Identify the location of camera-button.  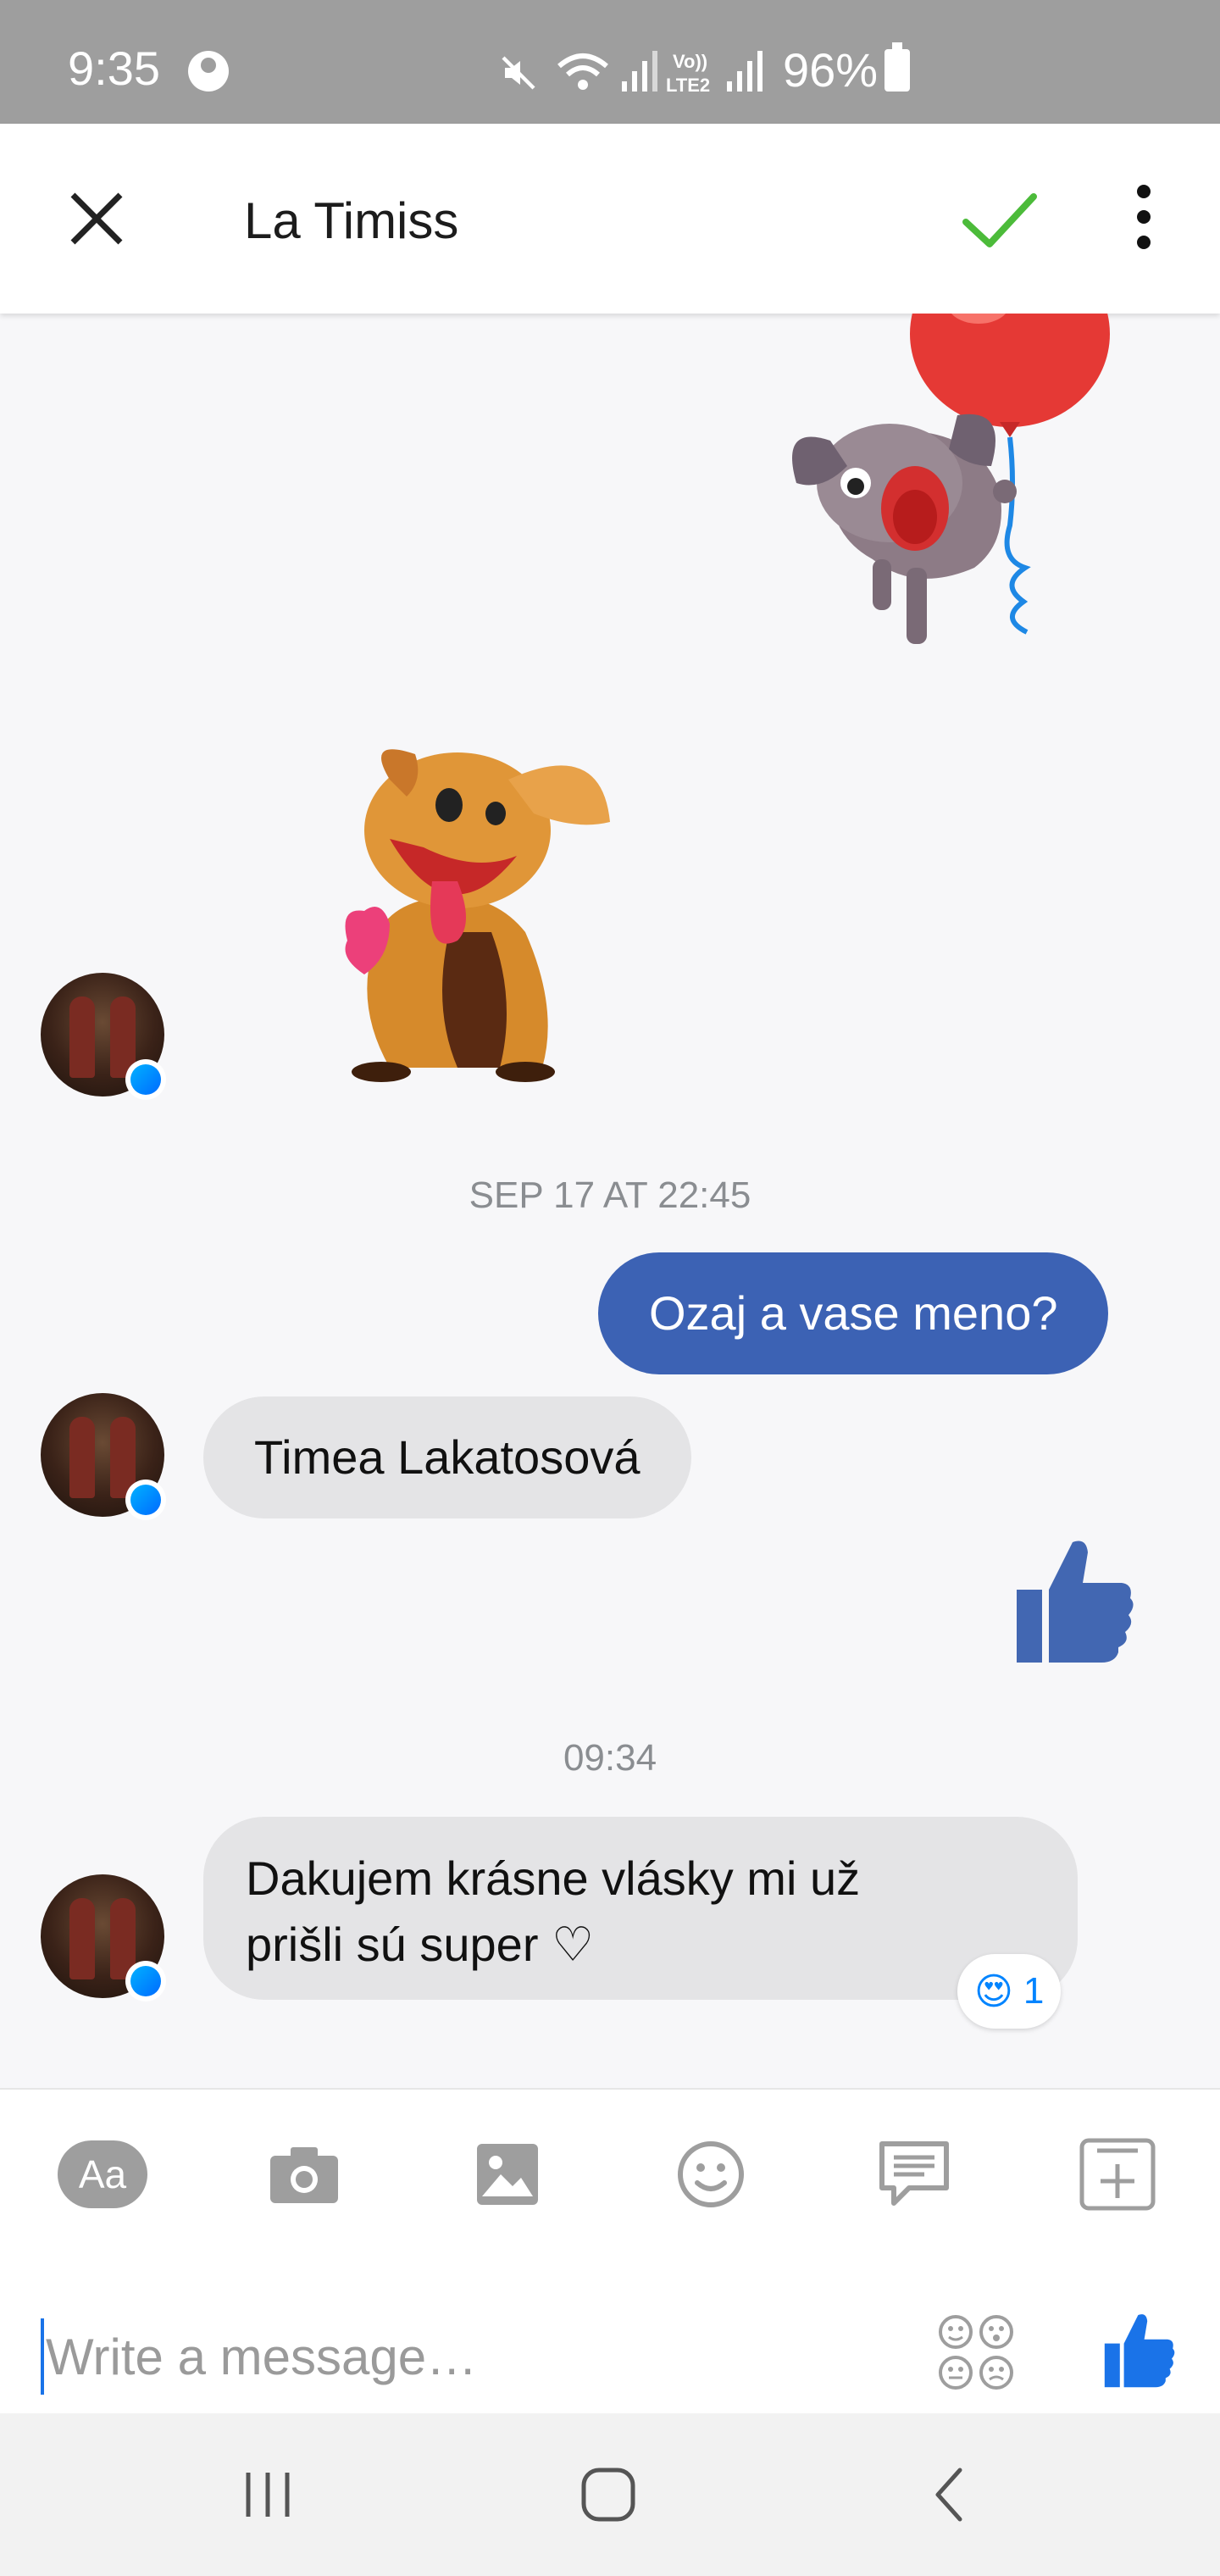
(304, 2174).